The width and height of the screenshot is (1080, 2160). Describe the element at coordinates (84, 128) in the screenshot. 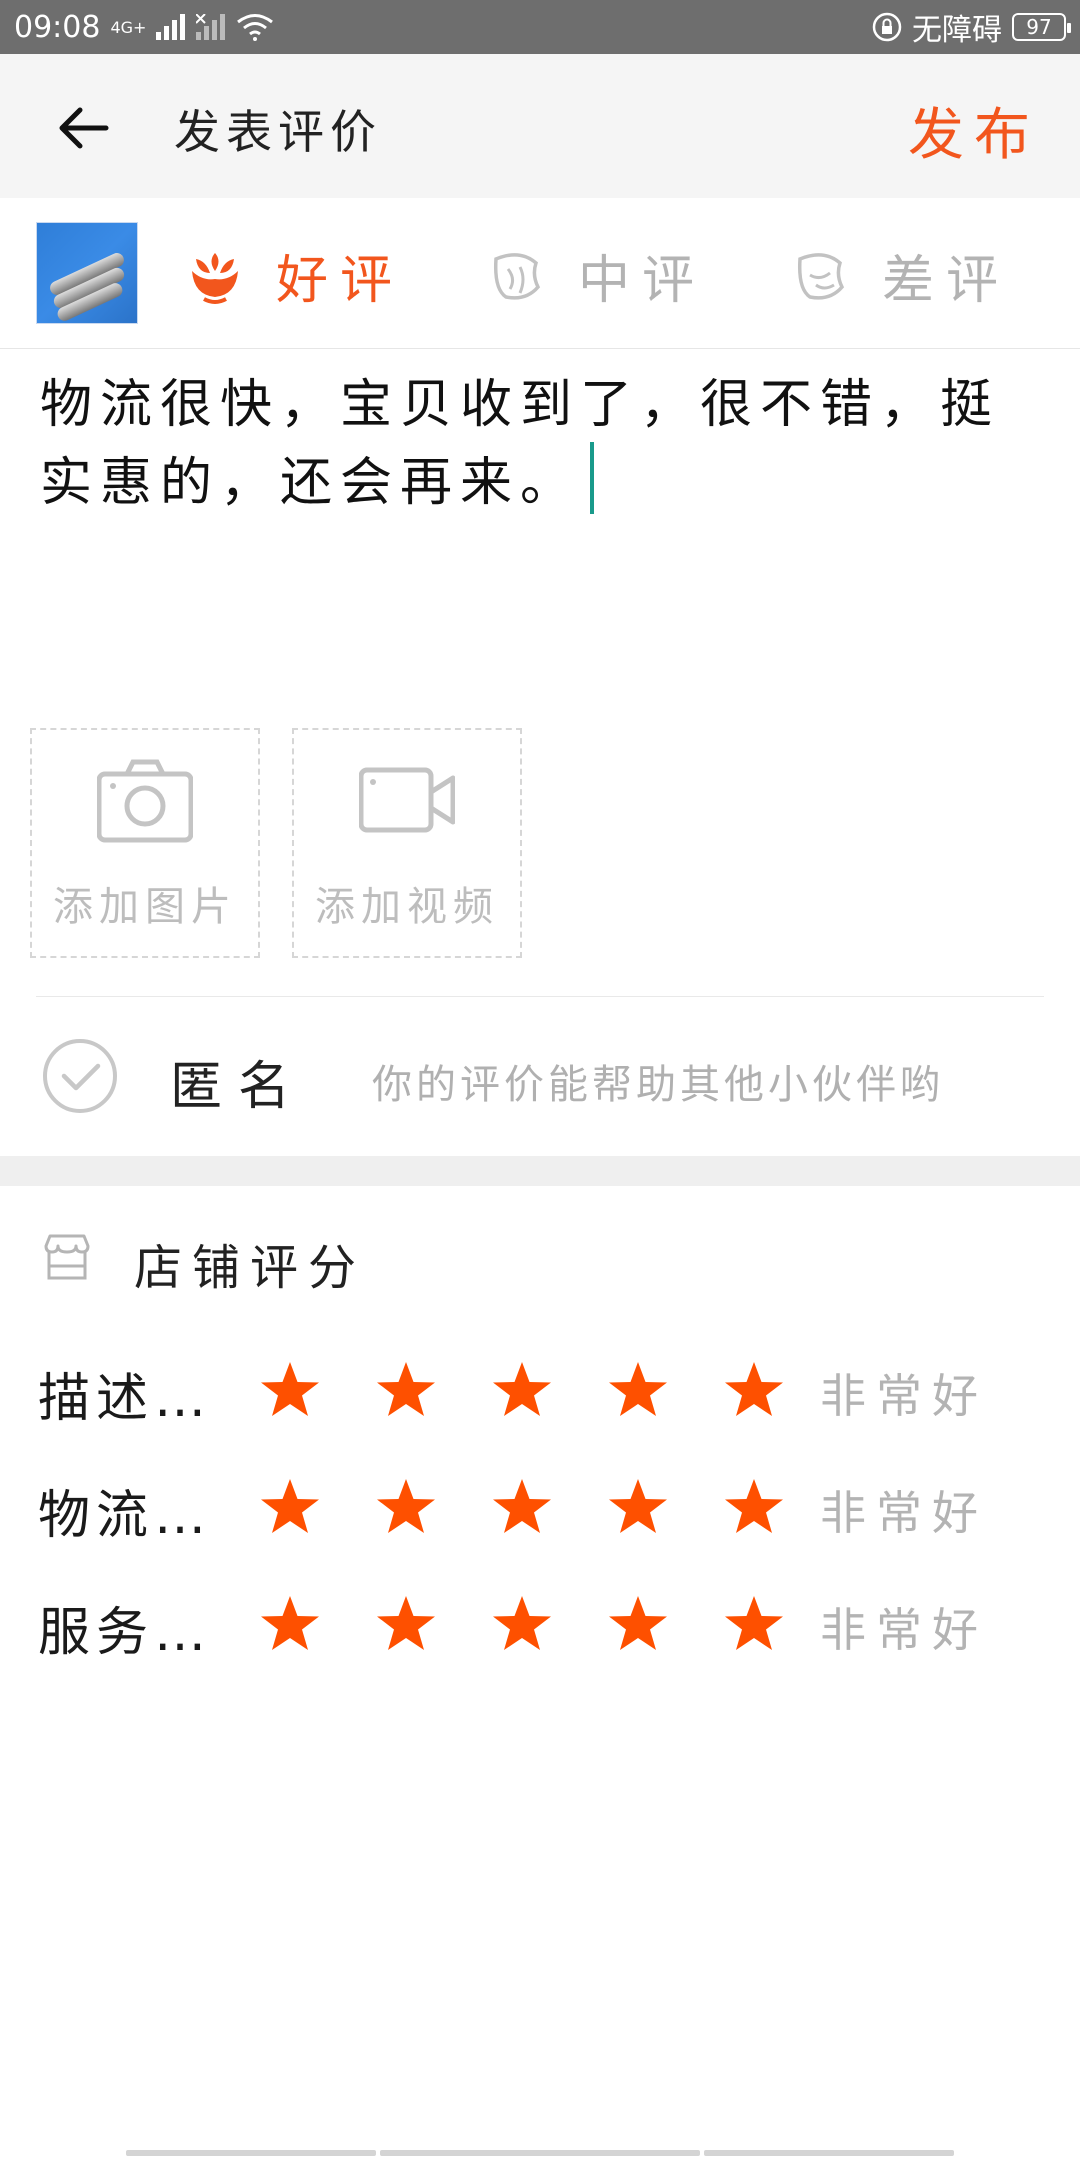

I see `back-arrow-icon` at that location.